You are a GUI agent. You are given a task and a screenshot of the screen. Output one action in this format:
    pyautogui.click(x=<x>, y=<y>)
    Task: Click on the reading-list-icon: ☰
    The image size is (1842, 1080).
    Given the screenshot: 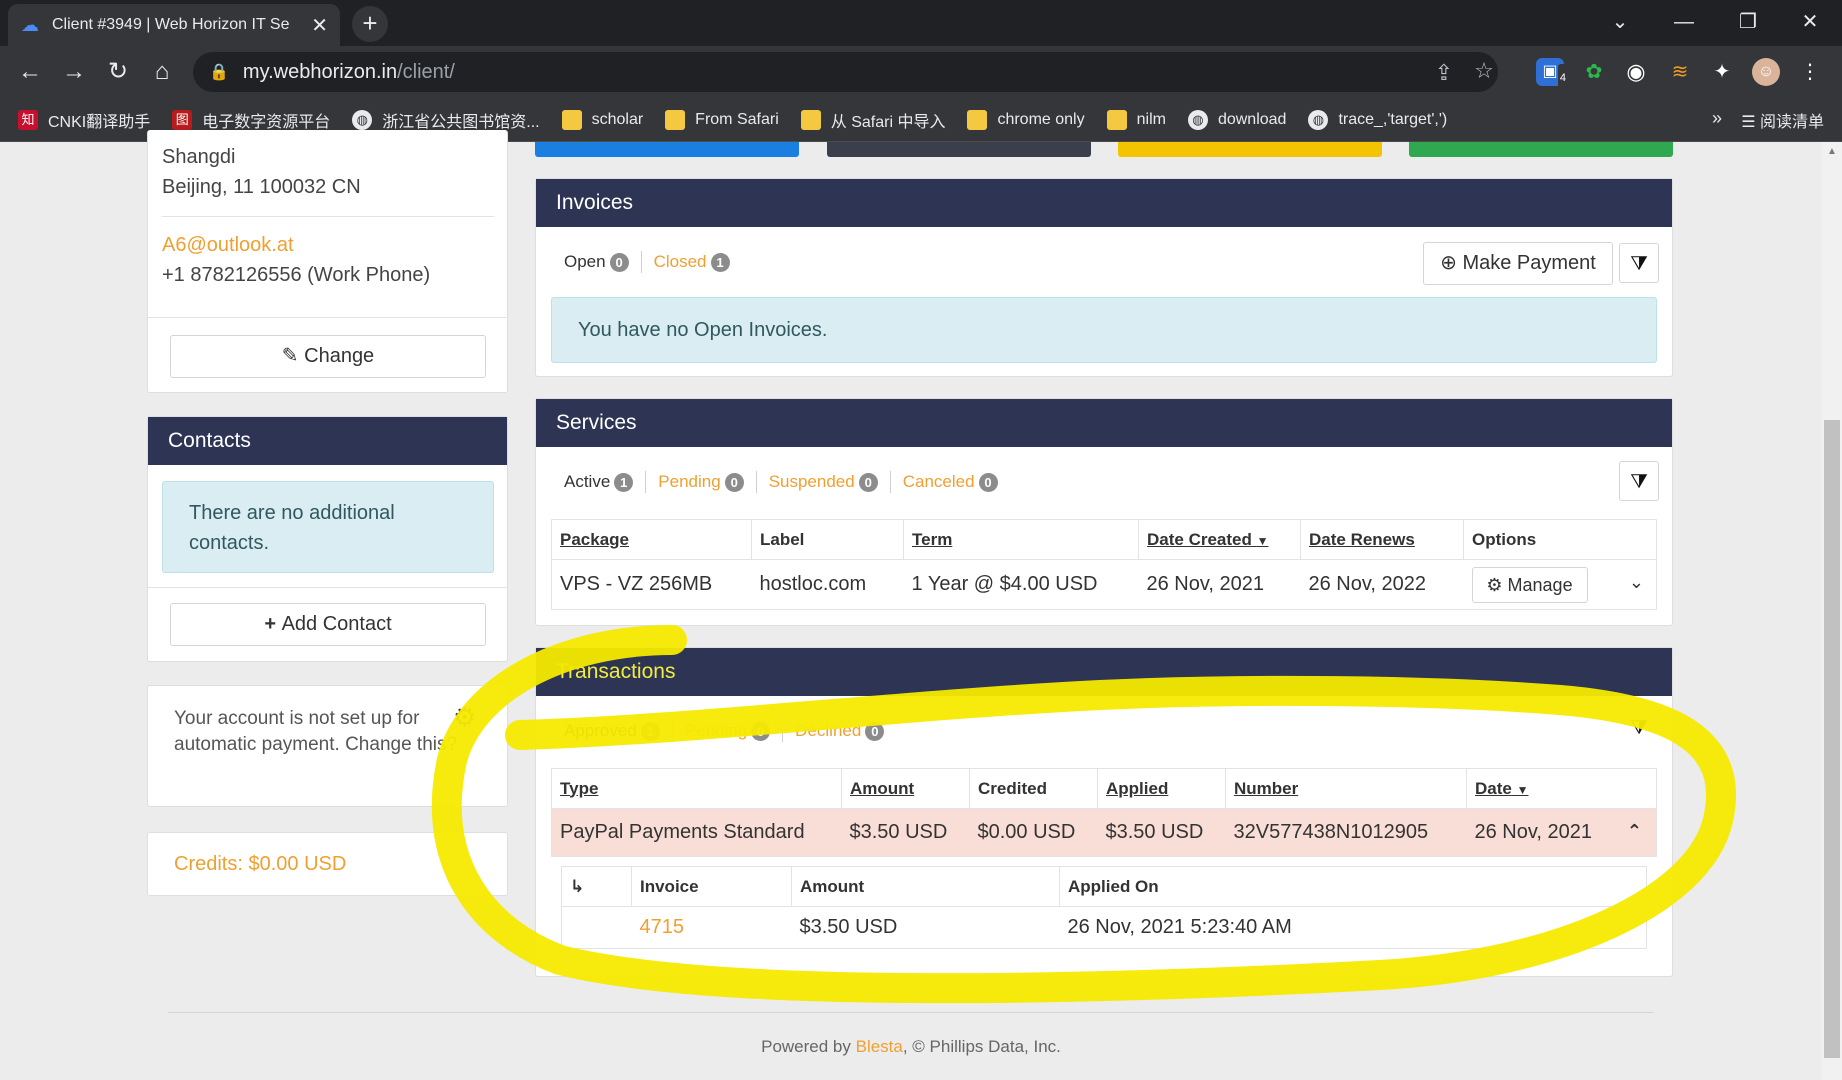 What is the action you would take?
    pyautogui.click(x=1750, y=122)
    